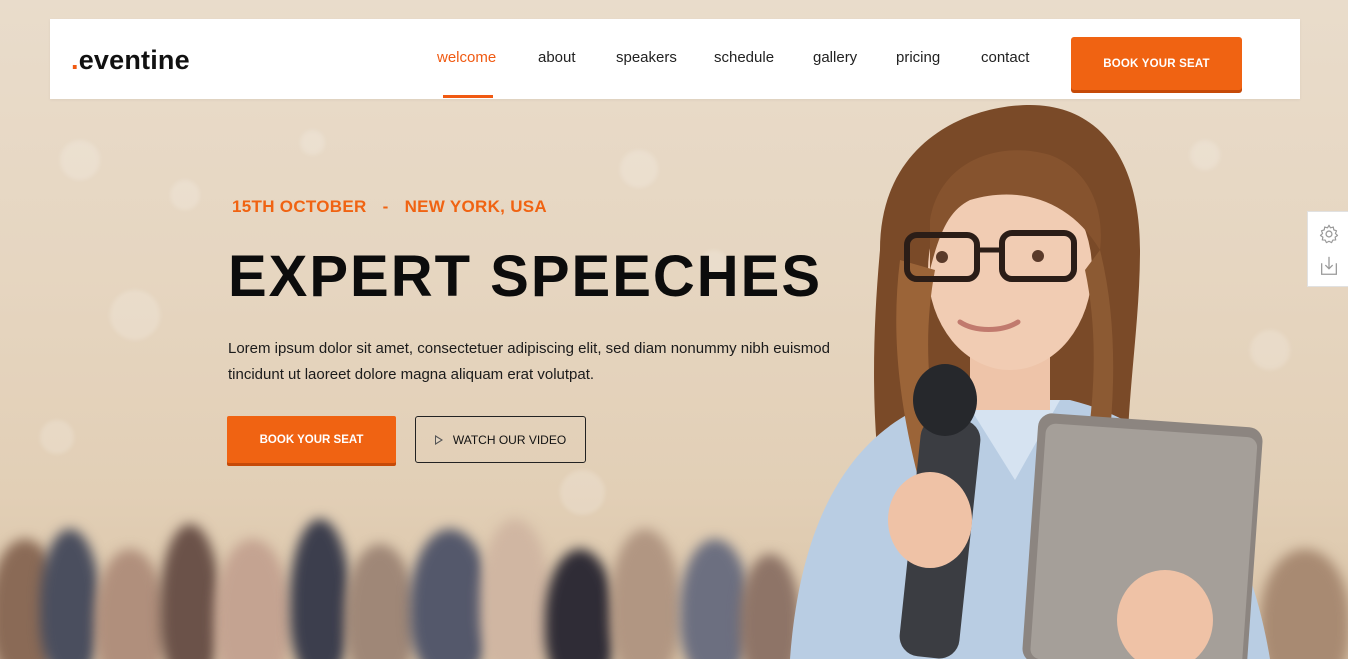 This screenshot has width=1348, height=659. Describe the element at coordinates (557, 57) in the screenshot. I see `nav-item-about: about` at that location.